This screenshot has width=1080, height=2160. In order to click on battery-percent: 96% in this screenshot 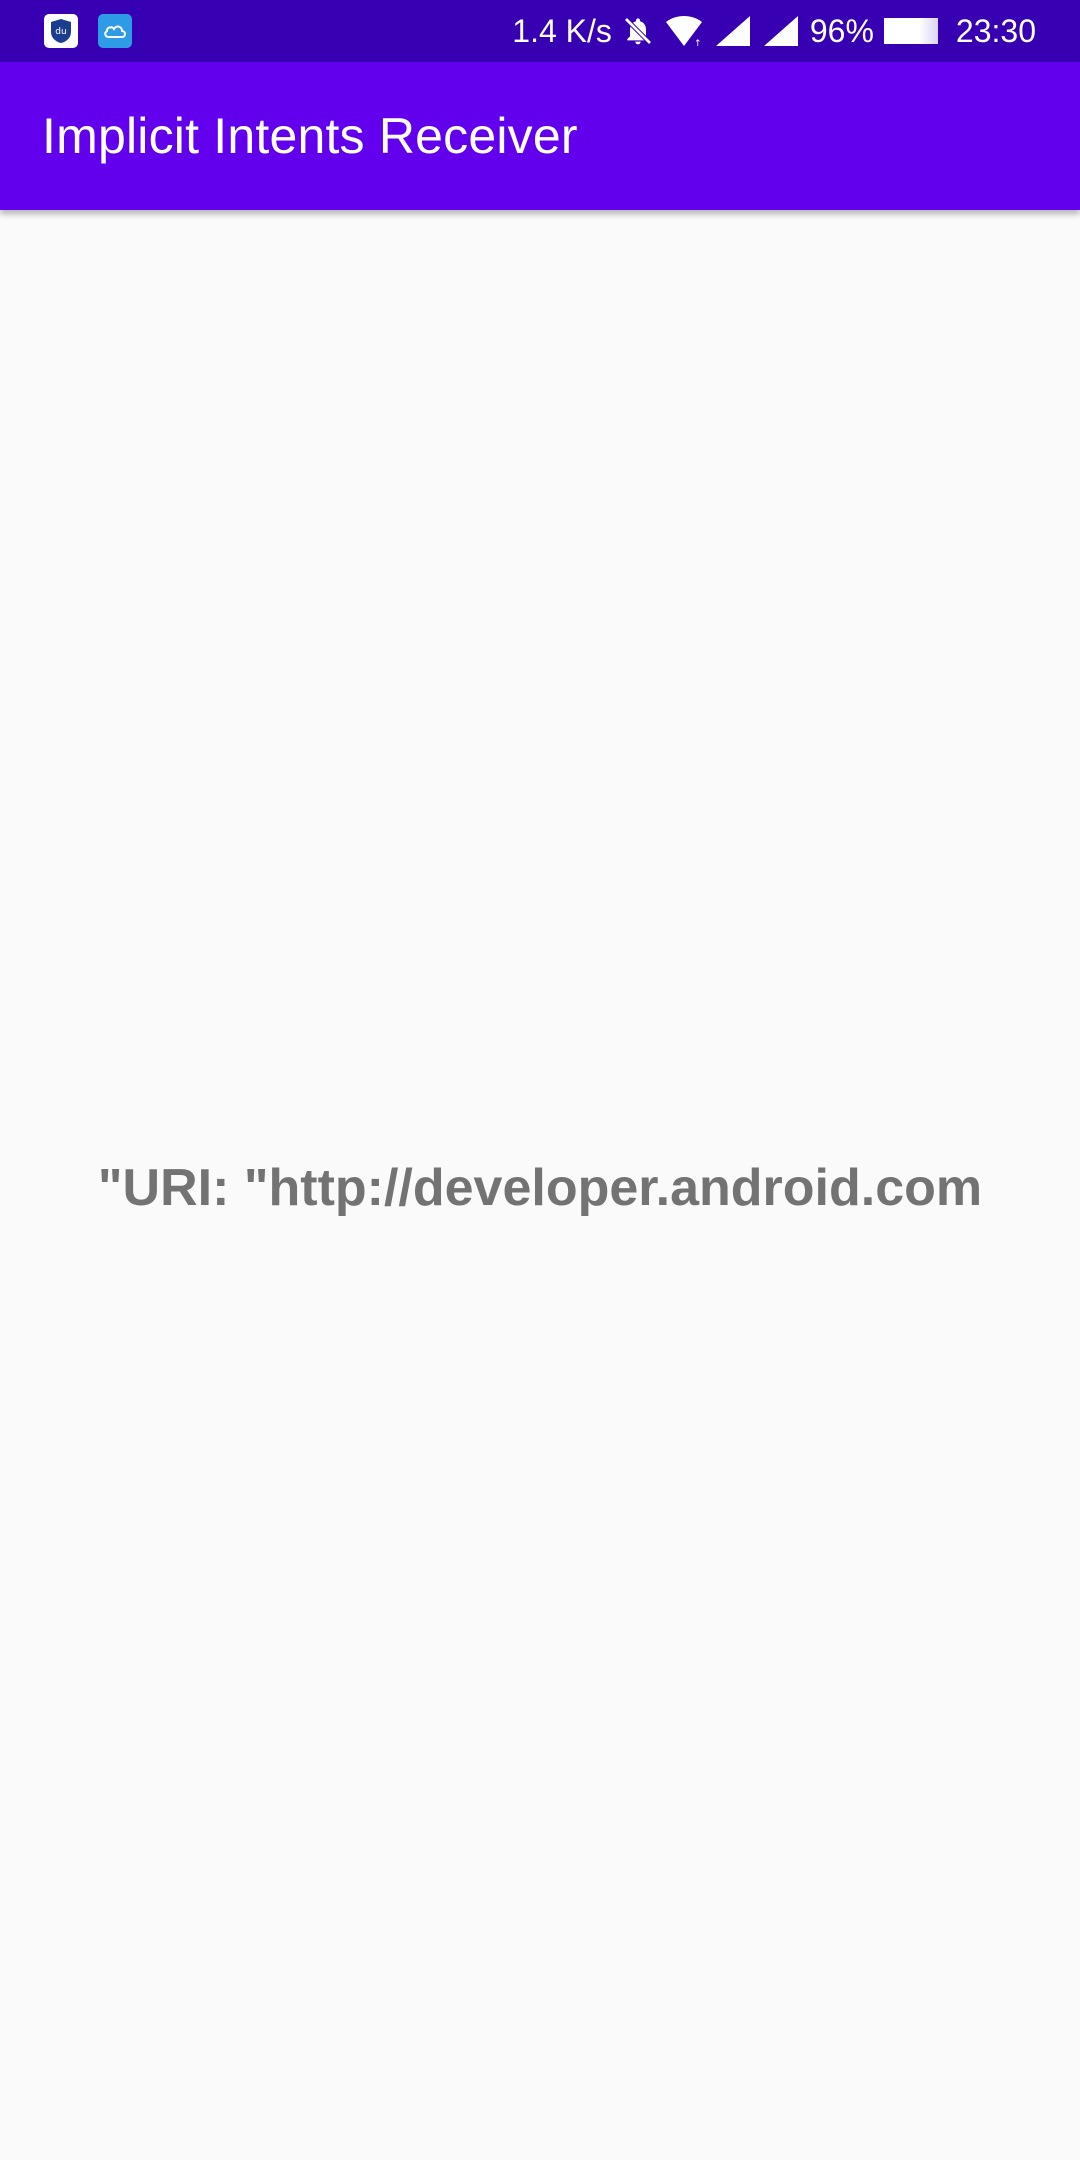, I will do `click(841, 31)`.